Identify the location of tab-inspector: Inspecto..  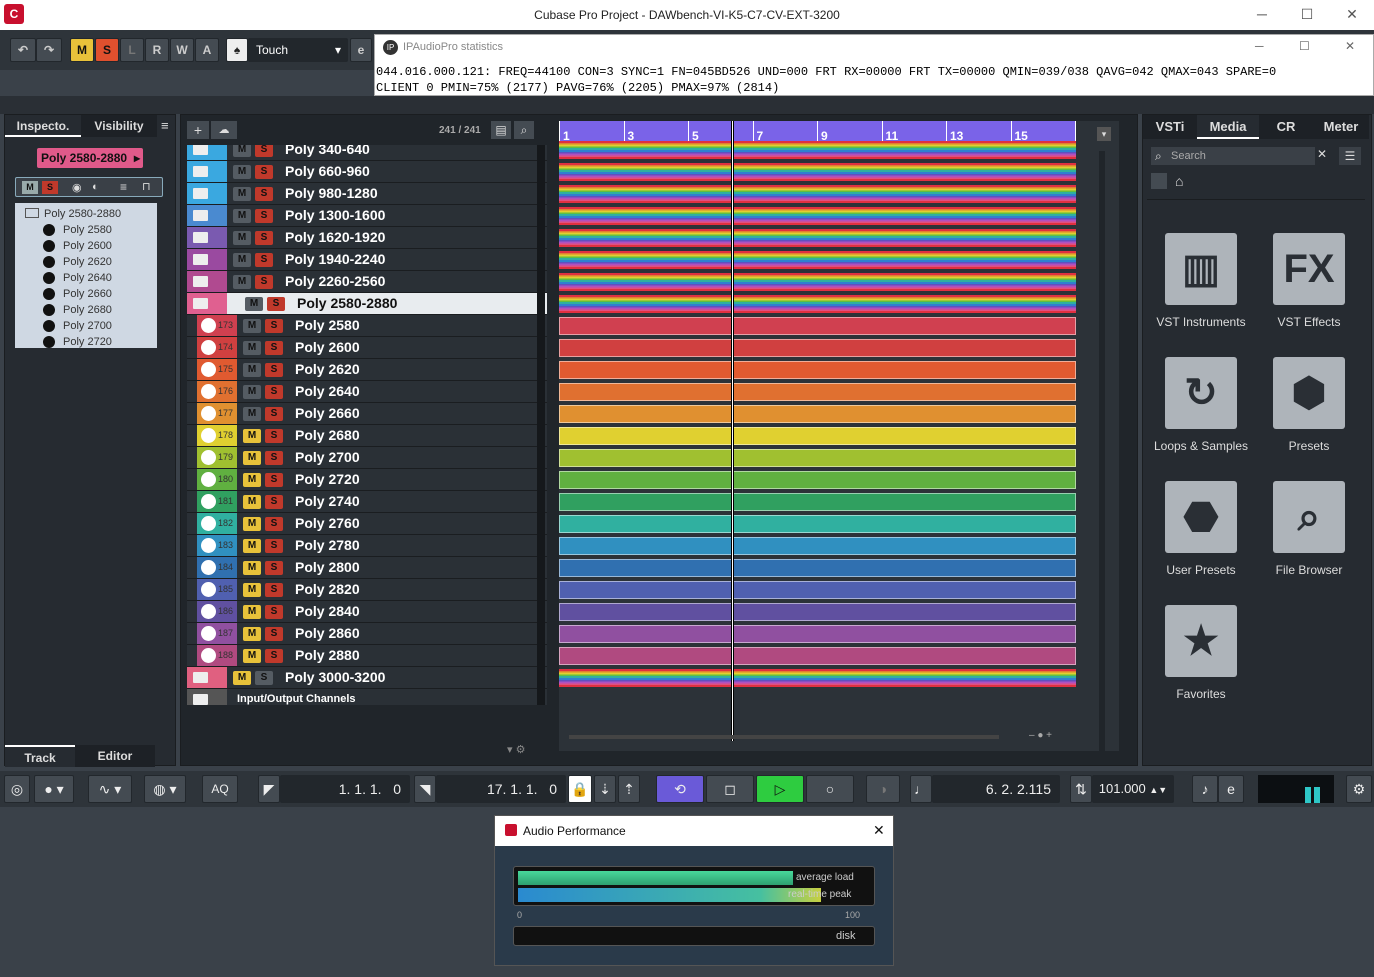
(43, 126).